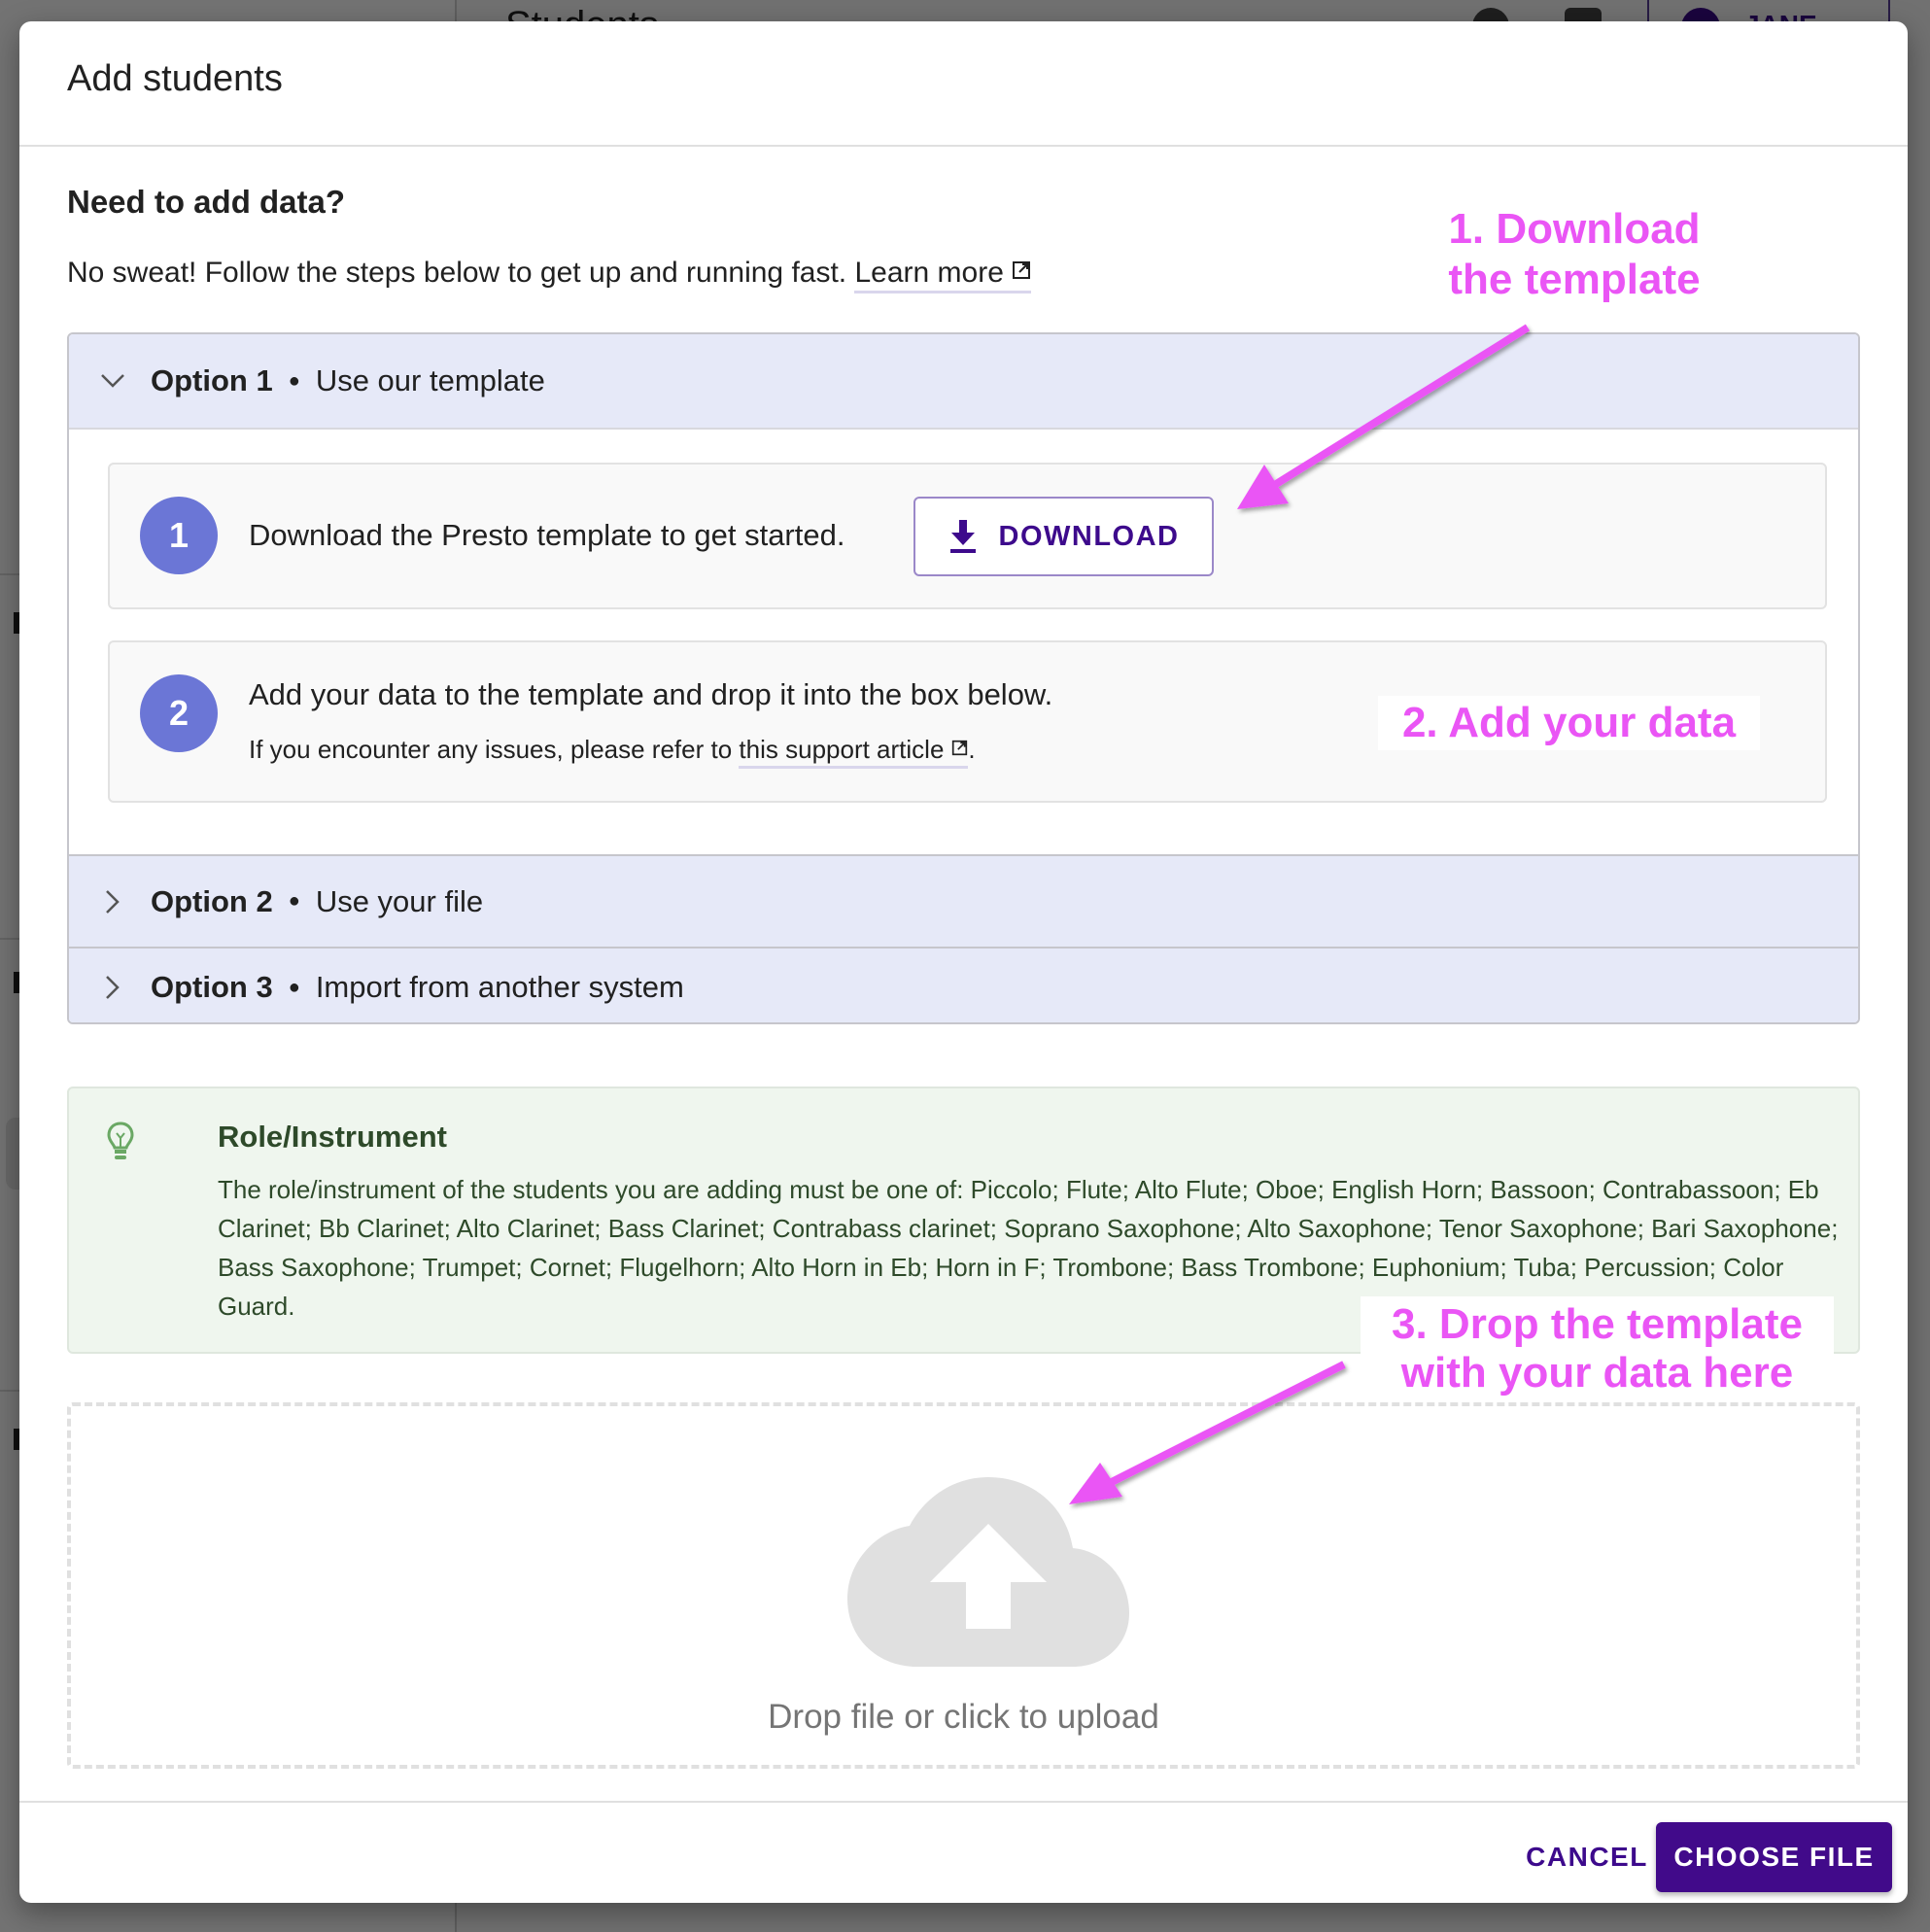 The image size is (1930, 1932). Describe the element at coordinates (1774, 1857) in the screenshot. I see `choose-file-button: CHOOSE FILE` at that location.